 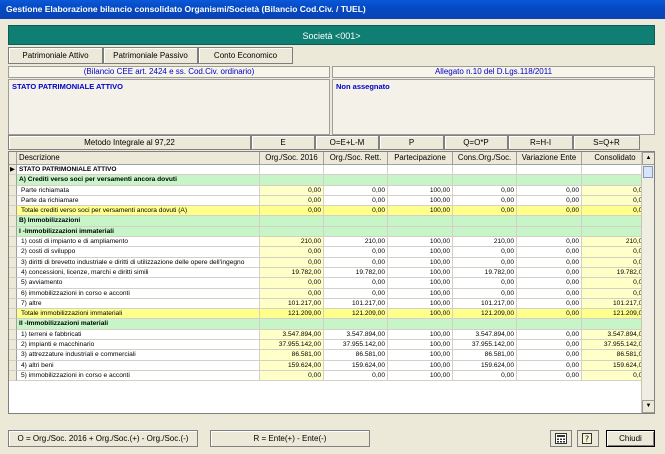 What do you see at coordinates (485, 158) in the screenshot?
I see `col-header-cons-org-soc: Cons.Org./Soc.` at bounding box center [485, 158].